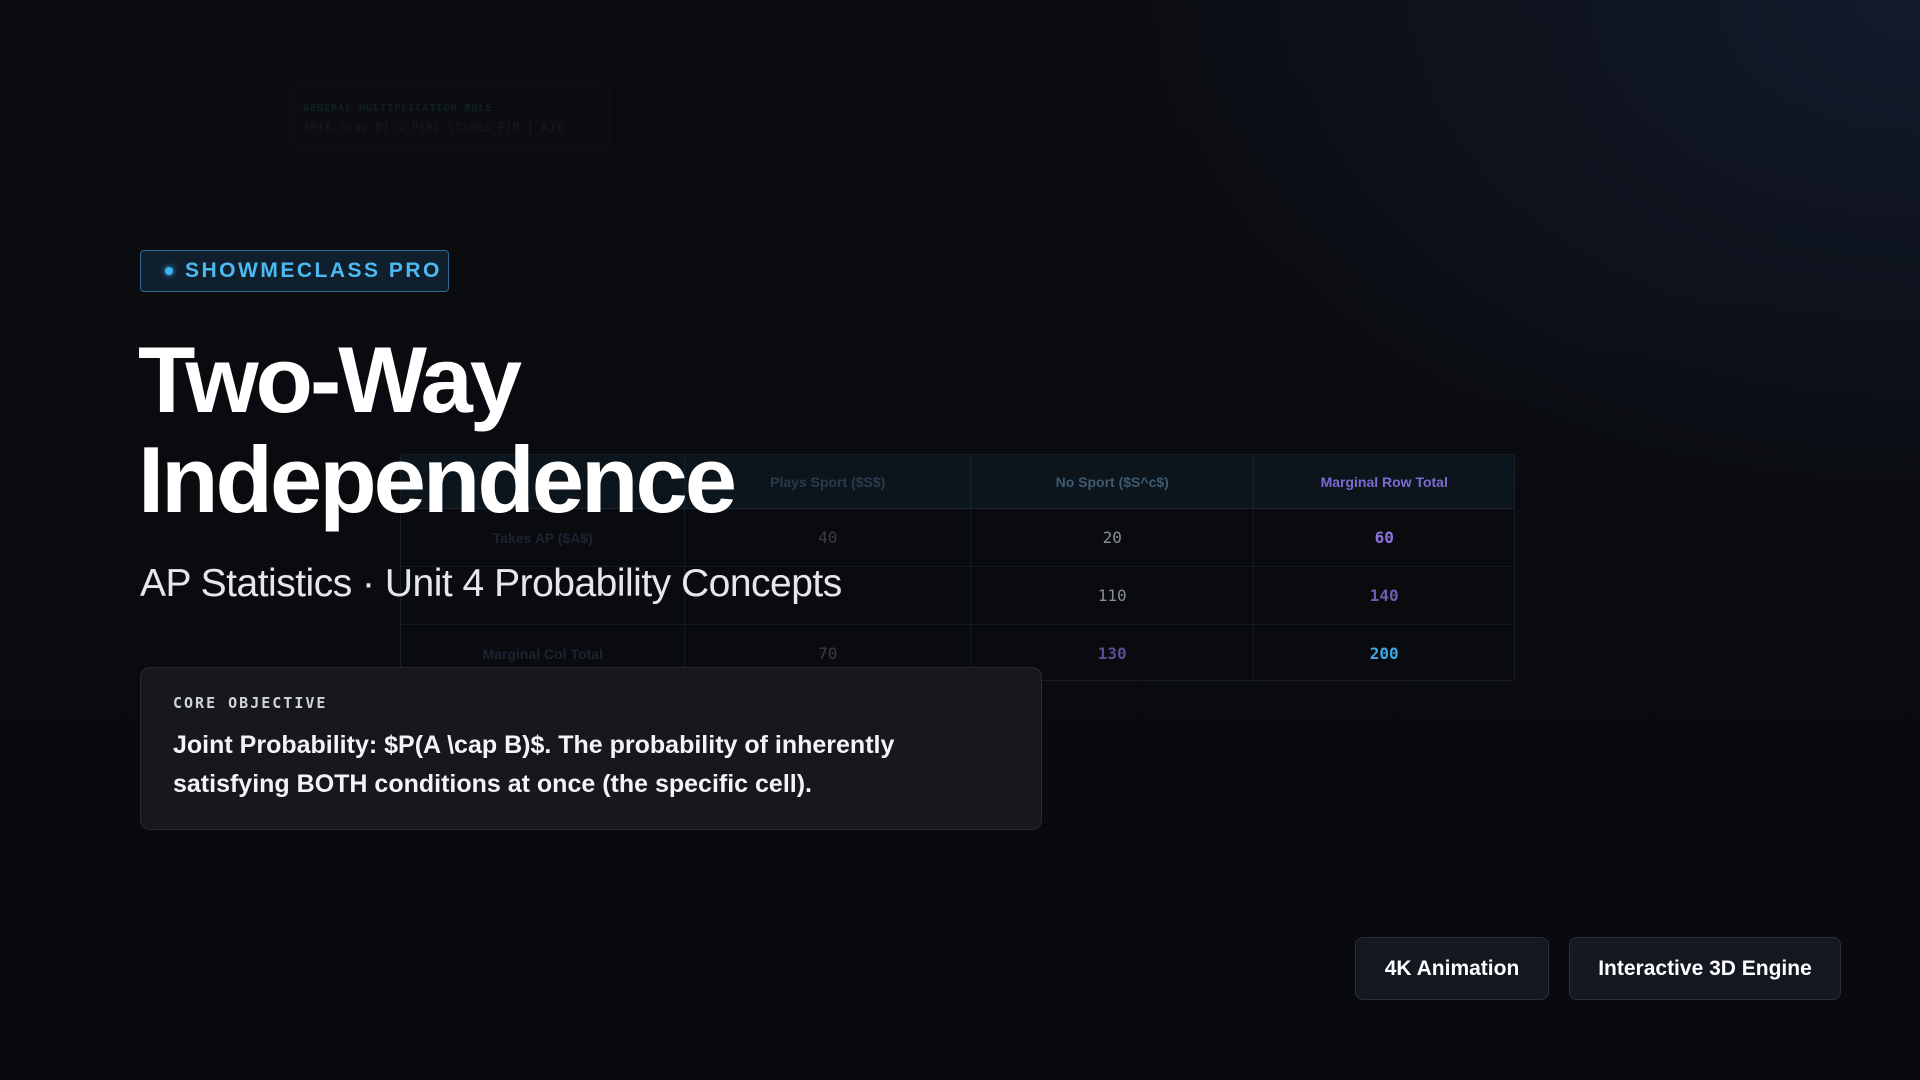  Describe the element at coordinates (433, 127) in the screenshot. I see `formula-expression: $P(A \cap B) = P(A) \times P(B | A)$` at that location.